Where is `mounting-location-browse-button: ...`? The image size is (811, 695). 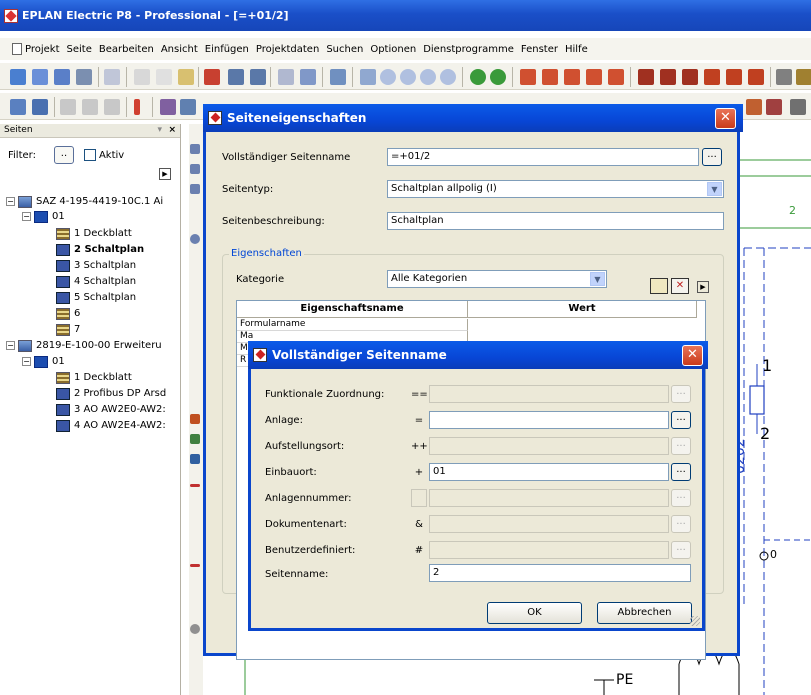
mounting-location-browse-button: ... is located at coordinates (681, 472).